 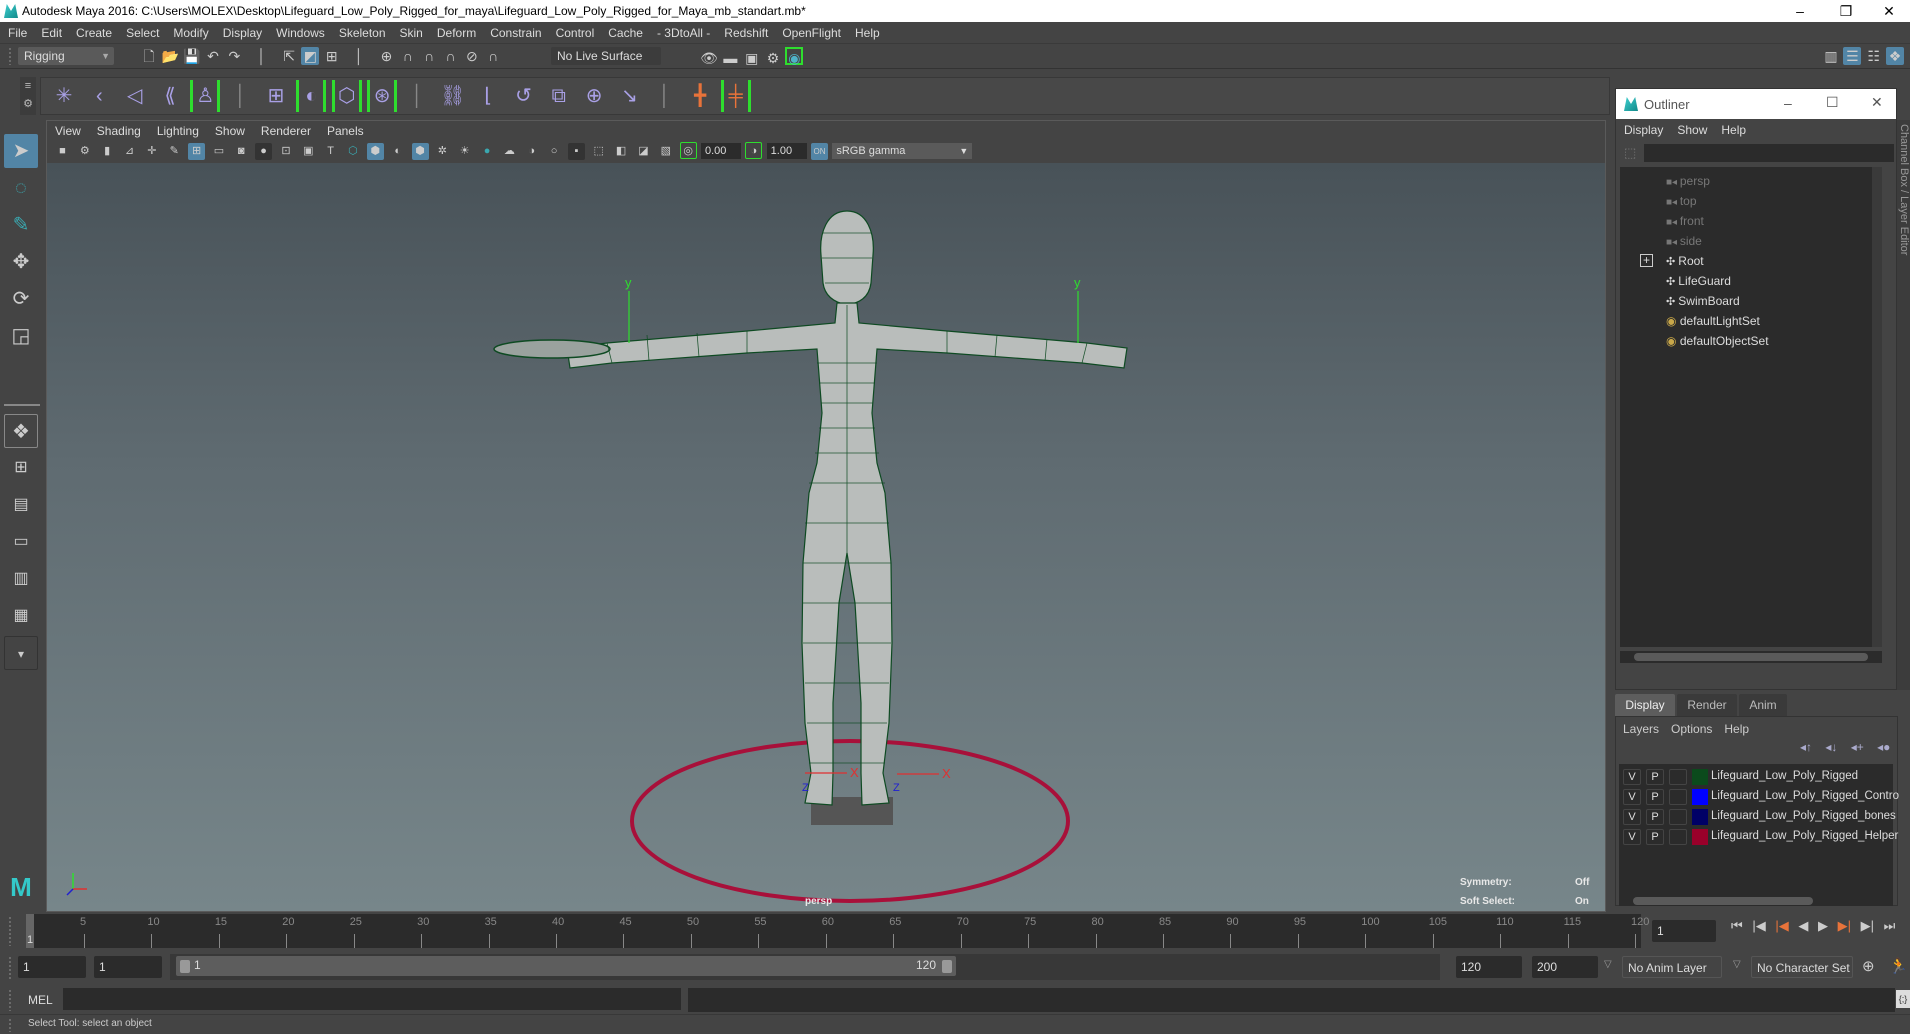 What do you see at coordinates (487, 151) in the screenshot?
I see `shadows-icon: ●` at bounding box center [487, 151].